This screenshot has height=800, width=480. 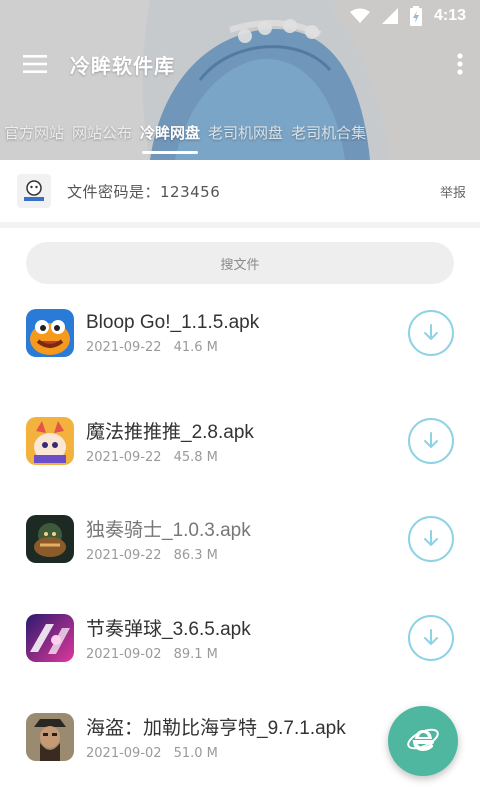 What do you see at coordinates (359, 16) in the screenshot?
I see `wifi-icon` at bounding box center [359, 16].